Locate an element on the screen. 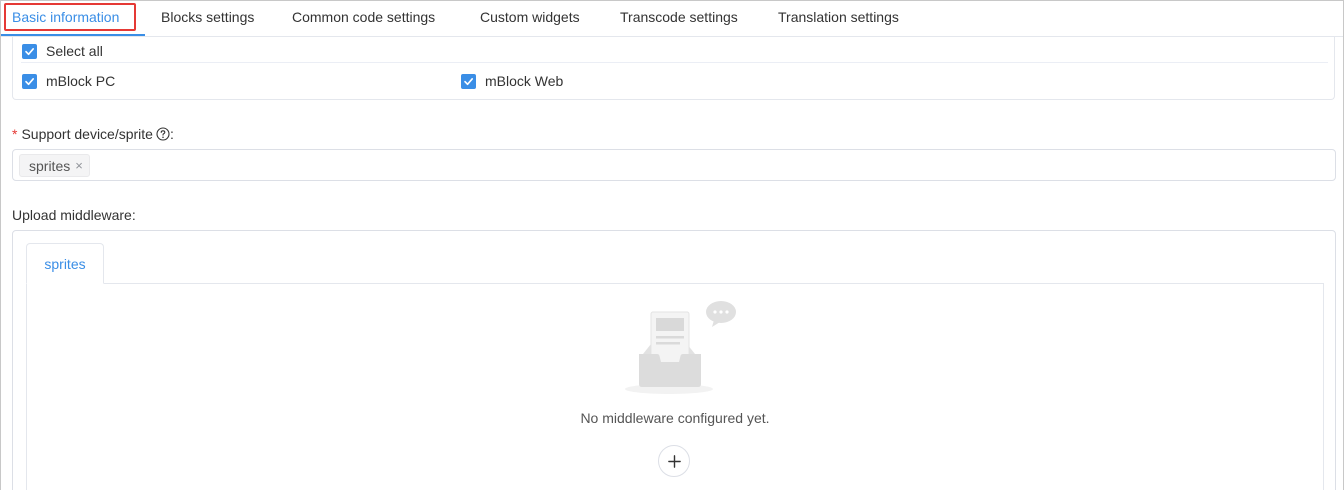 The height and width of the screenshot is (490, 1344). mblock-web-label: mBlock Web is located at coordinates (524, 81).